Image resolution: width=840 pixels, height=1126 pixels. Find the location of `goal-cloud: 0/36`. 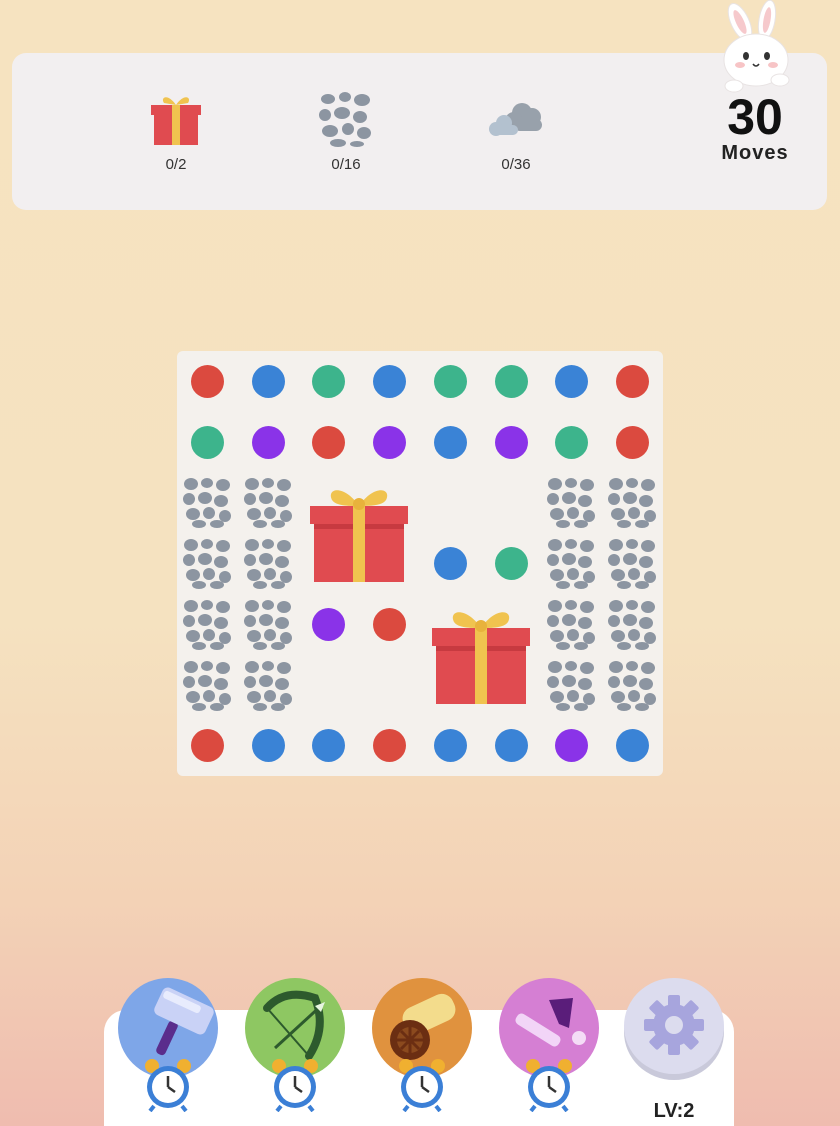

goal-cloud: 0/36 is located at coordinates (516, 132).